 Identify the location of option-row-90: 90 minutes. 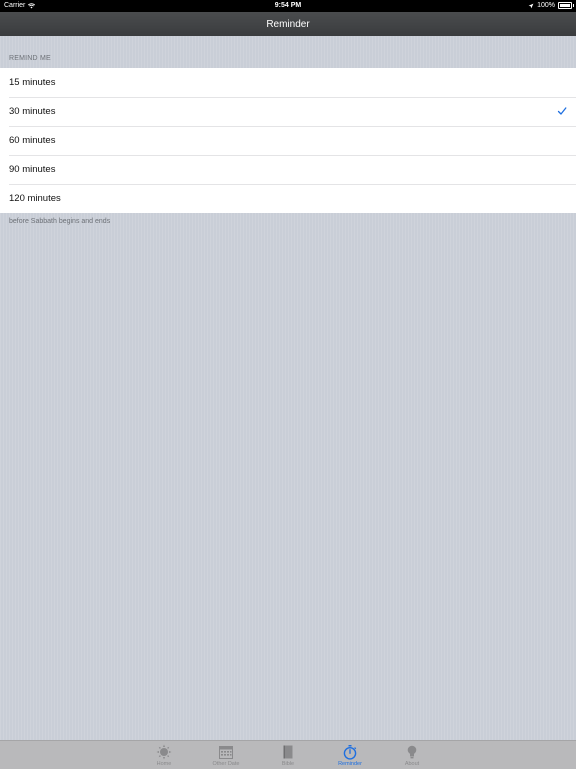
(288, 169).